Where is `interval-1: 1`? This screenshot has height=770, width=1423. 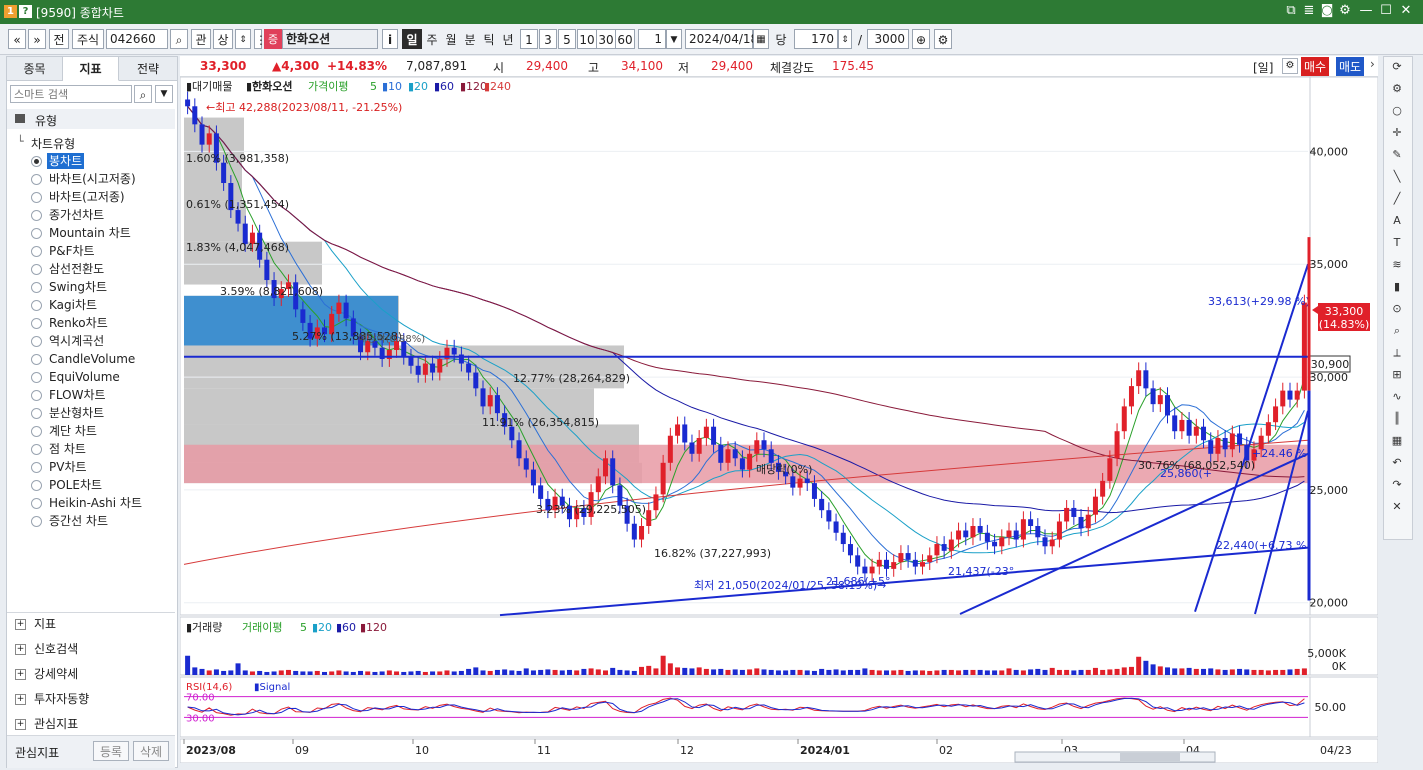
interval-1: 1 is located at coordinates (529, 39).